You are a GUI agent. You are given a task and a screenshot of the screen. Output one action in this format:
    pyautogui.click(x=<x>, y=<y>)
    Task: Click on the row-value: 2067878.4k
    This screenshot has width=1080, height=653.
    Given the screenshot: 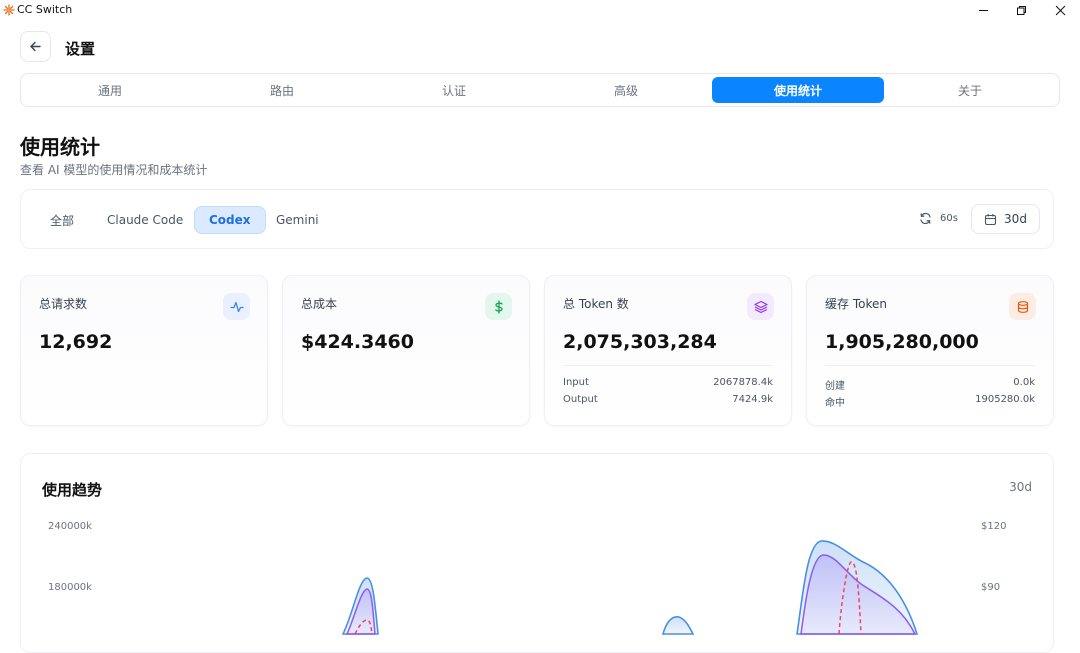 What is the action you would take?
    pyautogui.click(x=743, y=382)
    